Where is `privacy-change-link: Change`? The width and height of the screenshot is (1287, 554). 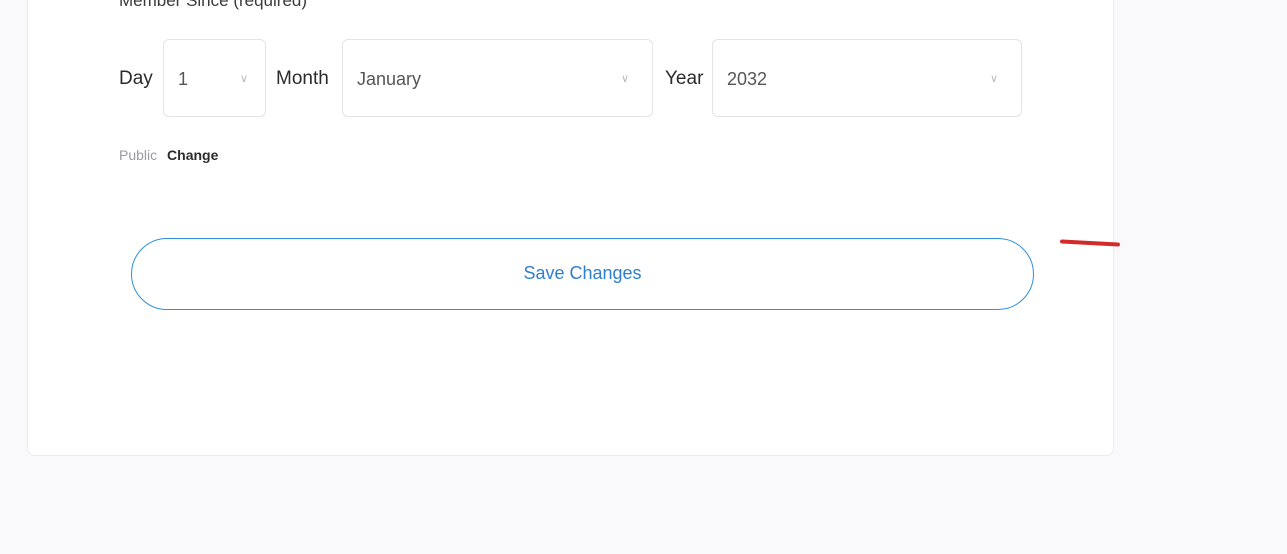
privacy-change-link: Change is located at coordinates (192, 155).